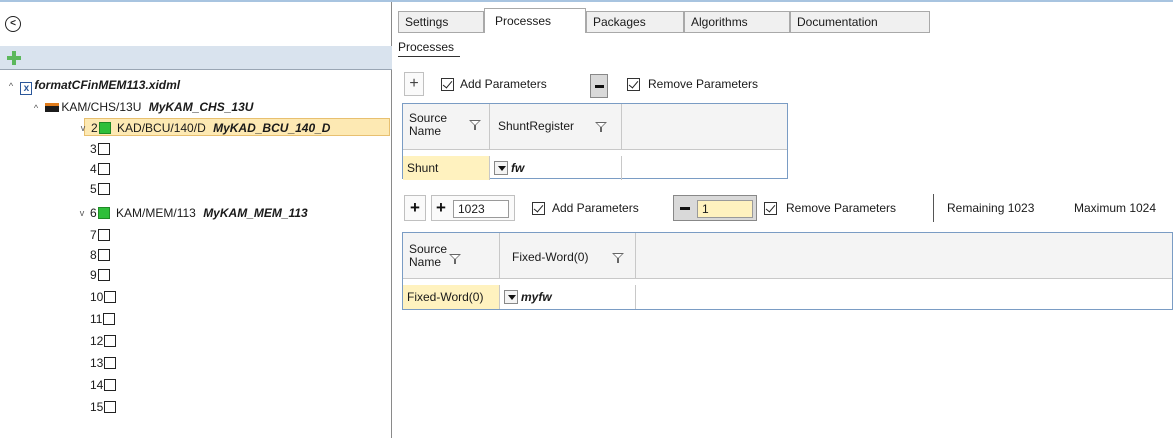 This screenshot has width=1173, height=438. I want to click on source-name-cell: Fixed-Word(0), so click(451, 297).